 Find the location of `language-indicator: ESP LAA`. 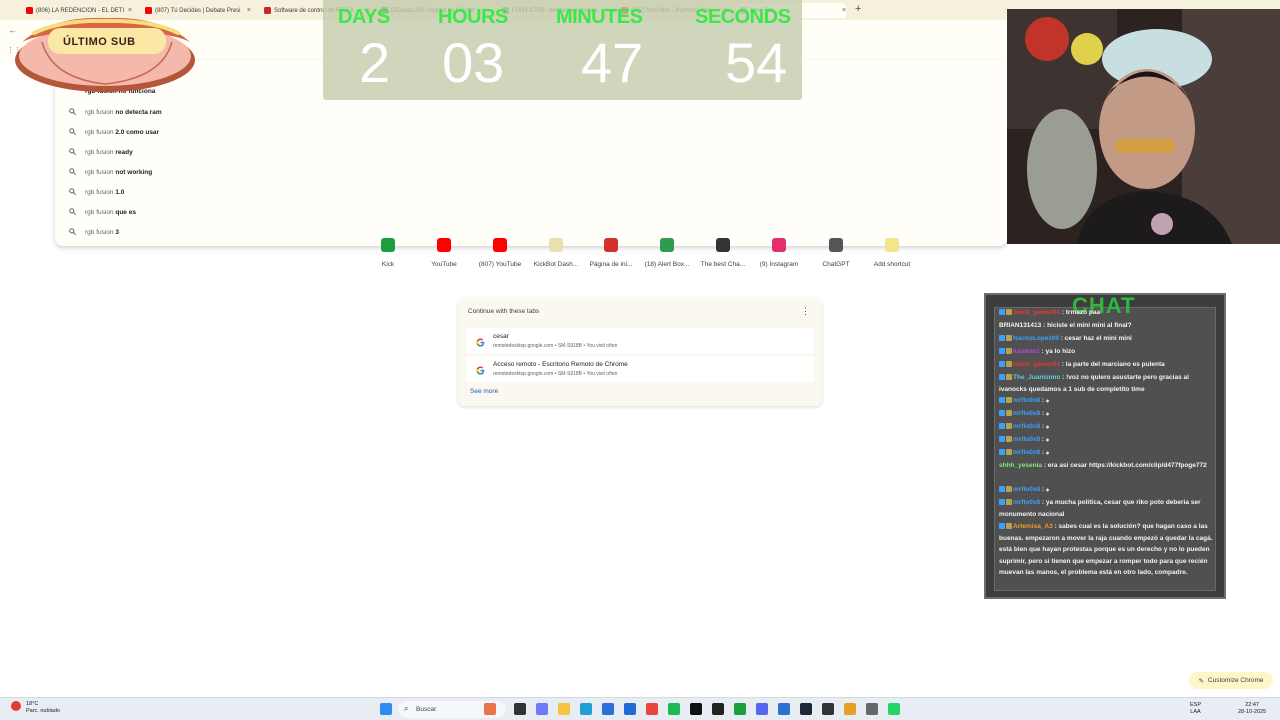

language-indicator: ESP LAA is located at coordinates (1195, 709).